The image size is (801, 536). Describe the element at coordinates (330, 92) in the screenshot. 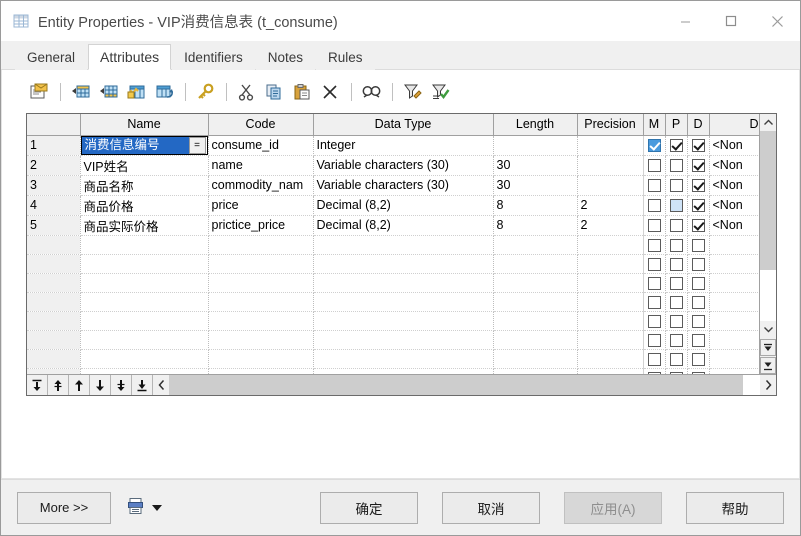

I see `delete-icon` at that location.